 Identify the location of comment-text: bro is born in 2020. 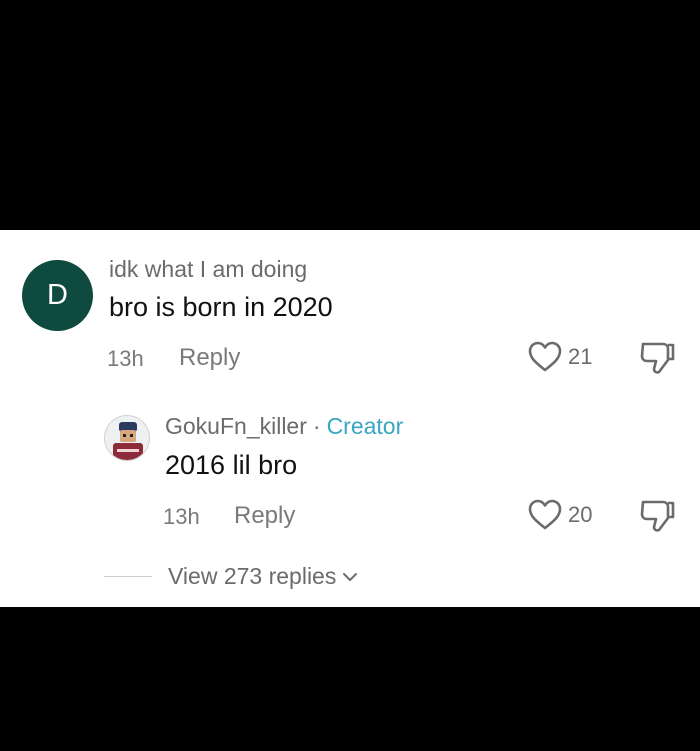
(221, 307).